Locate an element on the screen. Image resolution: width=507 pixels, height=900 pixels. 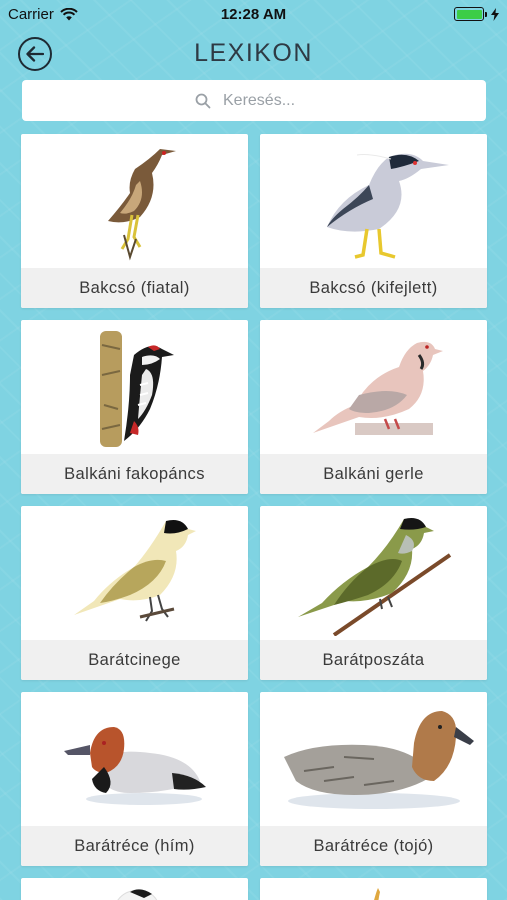
bird-card: Balkáni fakopáncs is located at coordinates (134, 407).